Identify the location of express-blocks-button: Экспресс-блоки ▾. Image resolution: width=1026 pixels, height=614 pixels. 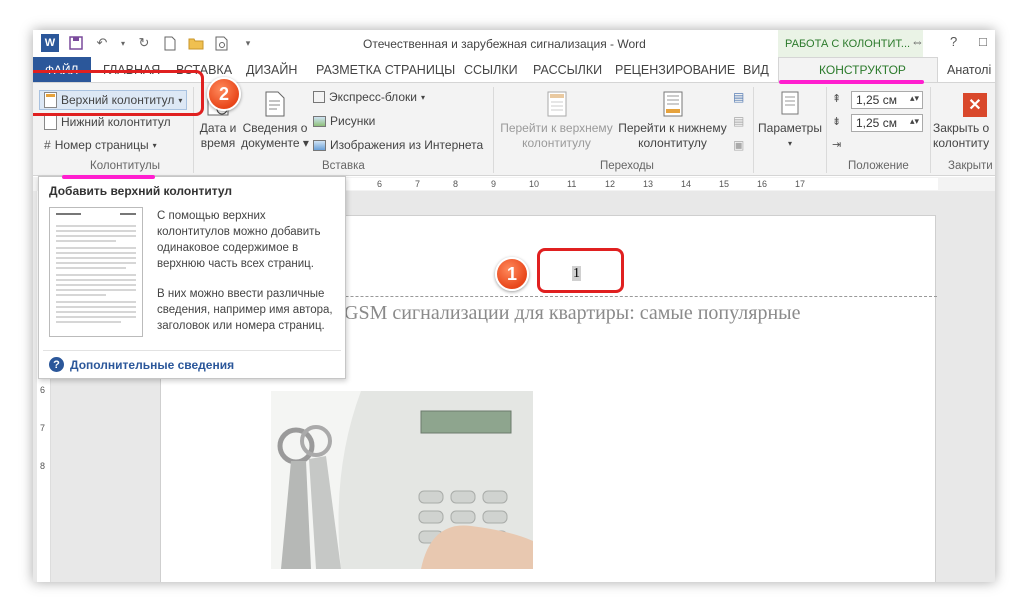
(369, 97).